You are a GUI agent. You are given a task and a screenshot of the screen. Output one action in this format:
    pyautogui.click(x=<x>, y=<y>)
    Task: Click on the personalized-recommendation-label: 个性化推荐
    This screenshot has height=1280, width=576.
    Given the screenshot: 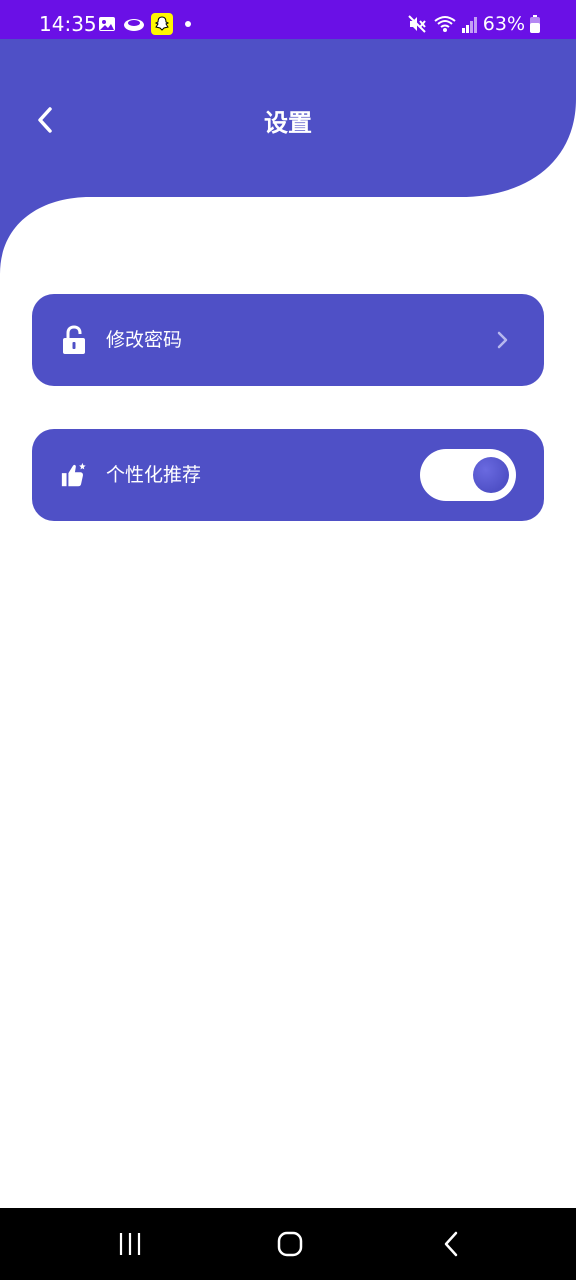 What is the action you would take?
    pyautogui.click(x=154, y=475)
    